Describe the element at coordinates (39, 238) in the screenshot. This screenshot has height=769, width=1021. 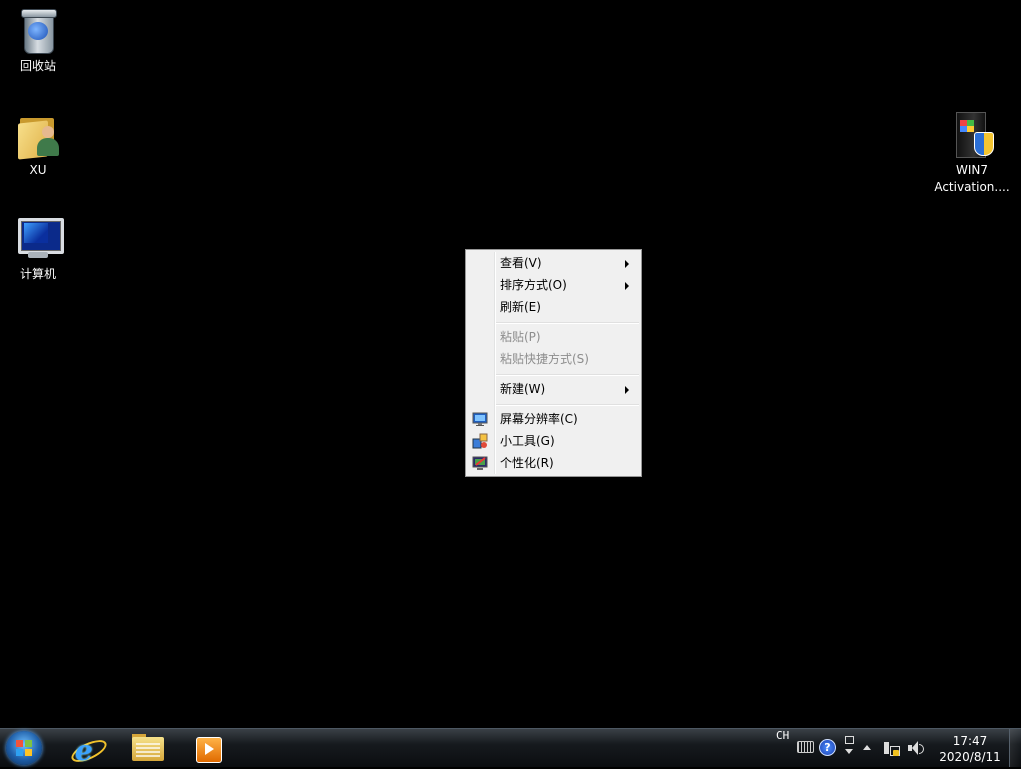
I see `computer-icon` at that location.